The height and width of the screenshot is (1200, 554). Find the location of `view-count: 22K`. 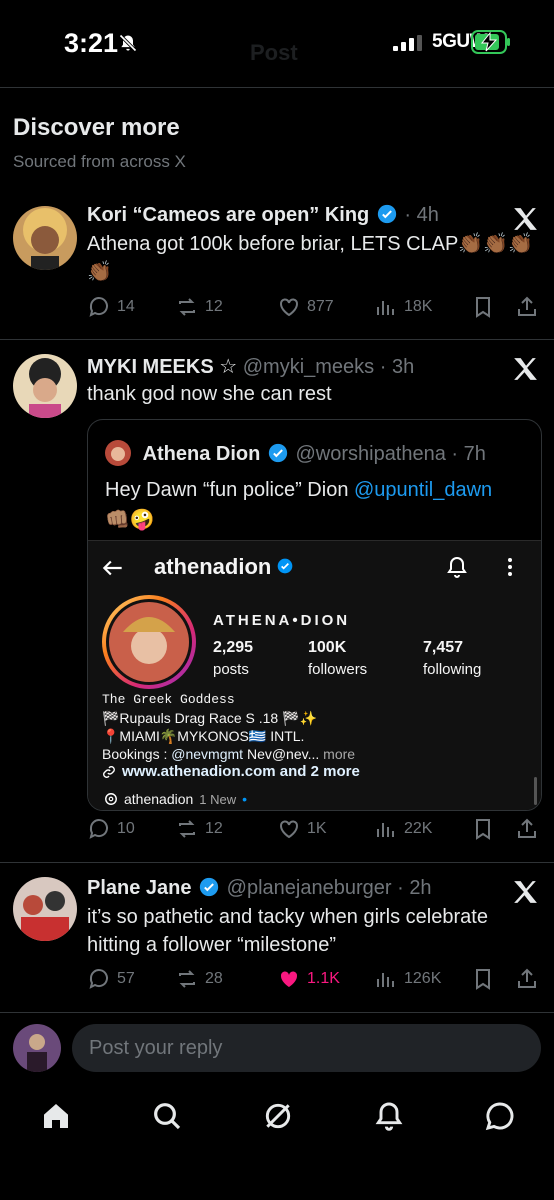

view-count: 22K is located at coordinates (418, 828).